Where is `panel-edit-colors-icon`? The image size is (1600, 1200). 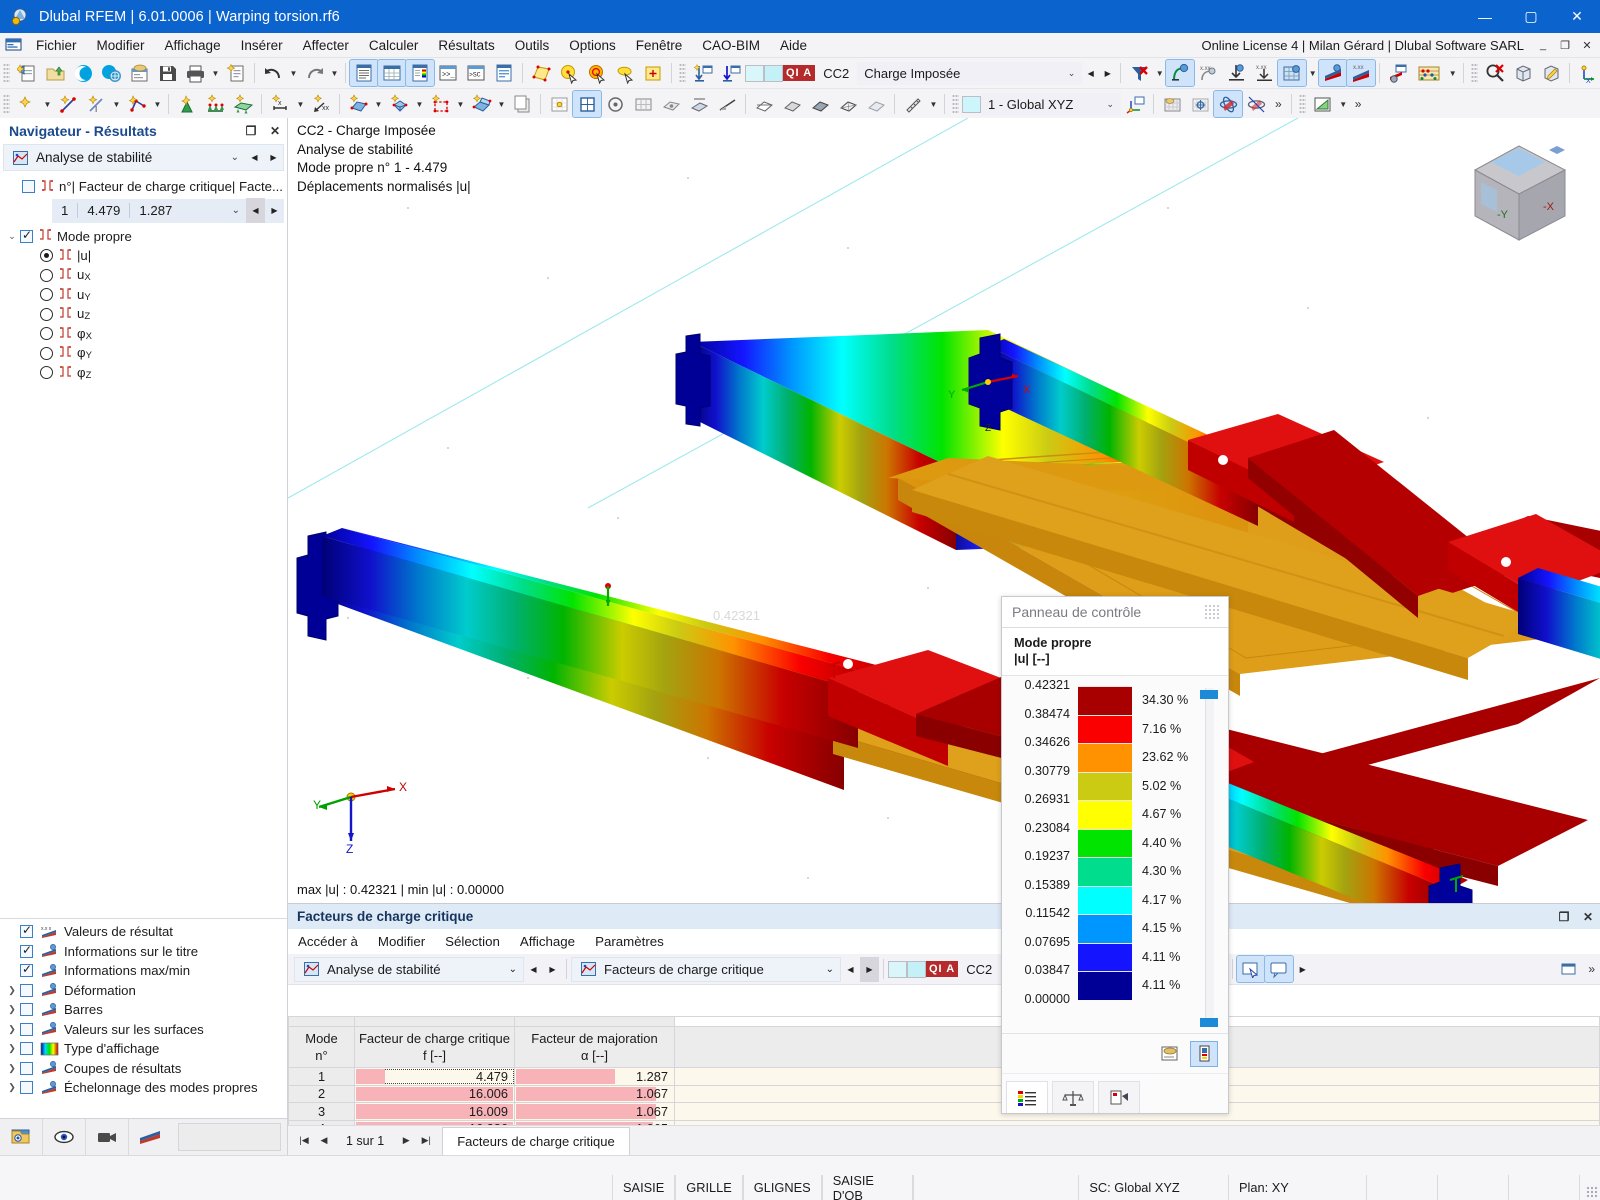
panel-edit-colors-icon is located at coordinates (1170, 1054).